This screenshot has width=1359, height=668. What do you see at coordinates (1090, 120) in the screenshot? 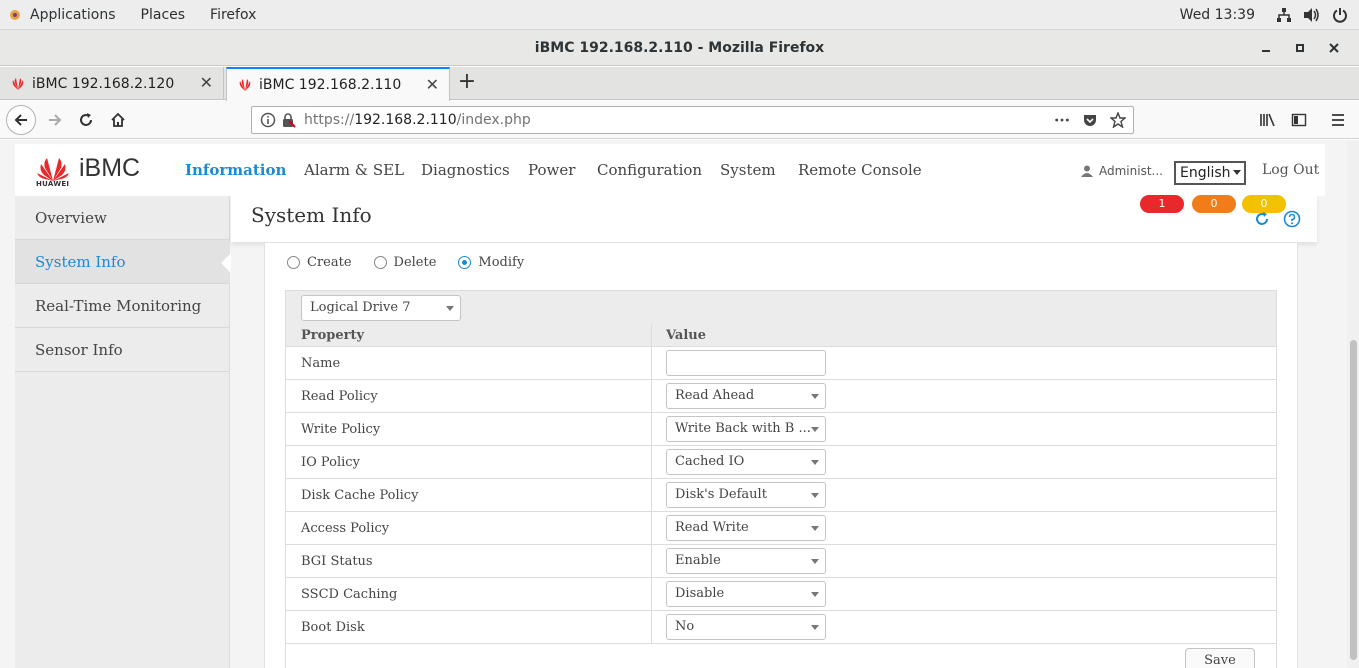
I see `pocket-icon` at bounding box center [1090, 120].